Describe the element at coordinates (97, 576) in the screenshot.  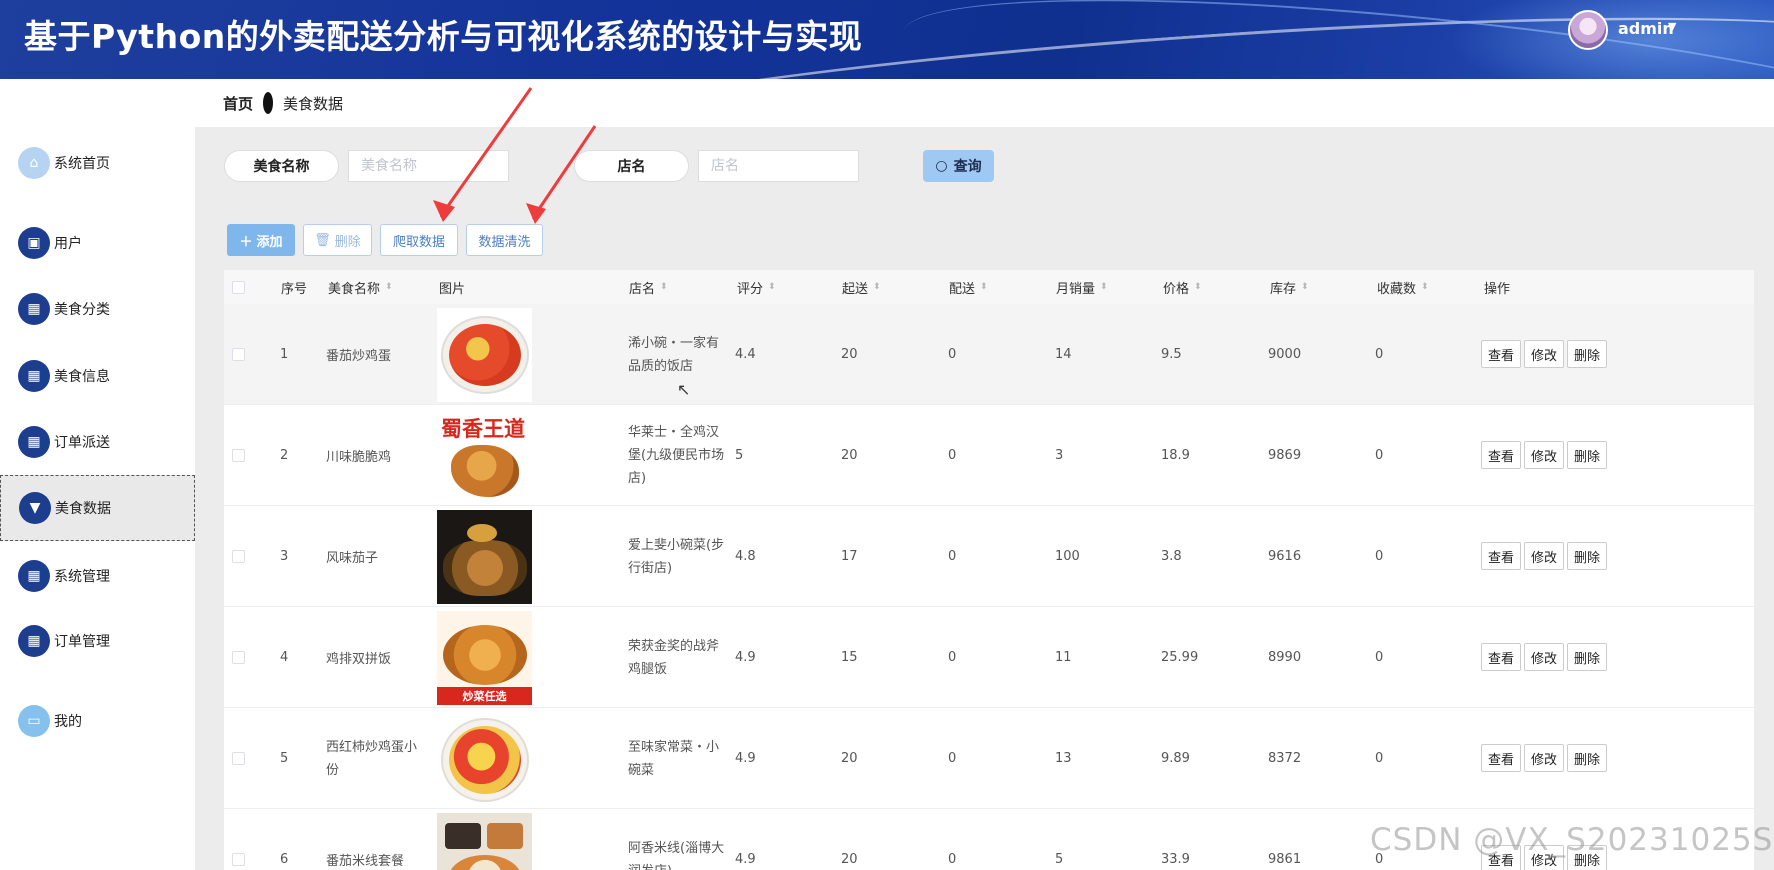
I see `sidebar-item-system-management: ▦ 系统管理` at that location.